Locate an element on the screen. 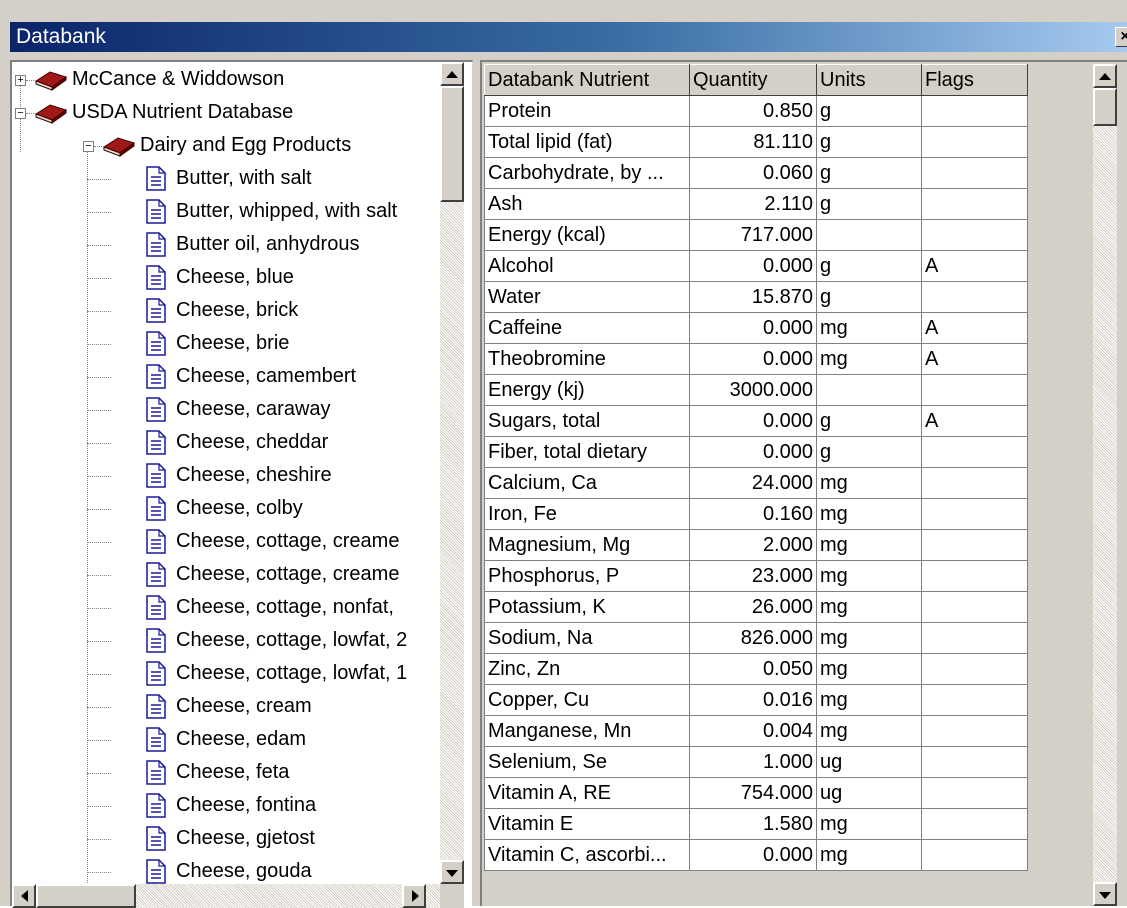  cell-quantity: 0.160 is located at coordinates (753, 514).